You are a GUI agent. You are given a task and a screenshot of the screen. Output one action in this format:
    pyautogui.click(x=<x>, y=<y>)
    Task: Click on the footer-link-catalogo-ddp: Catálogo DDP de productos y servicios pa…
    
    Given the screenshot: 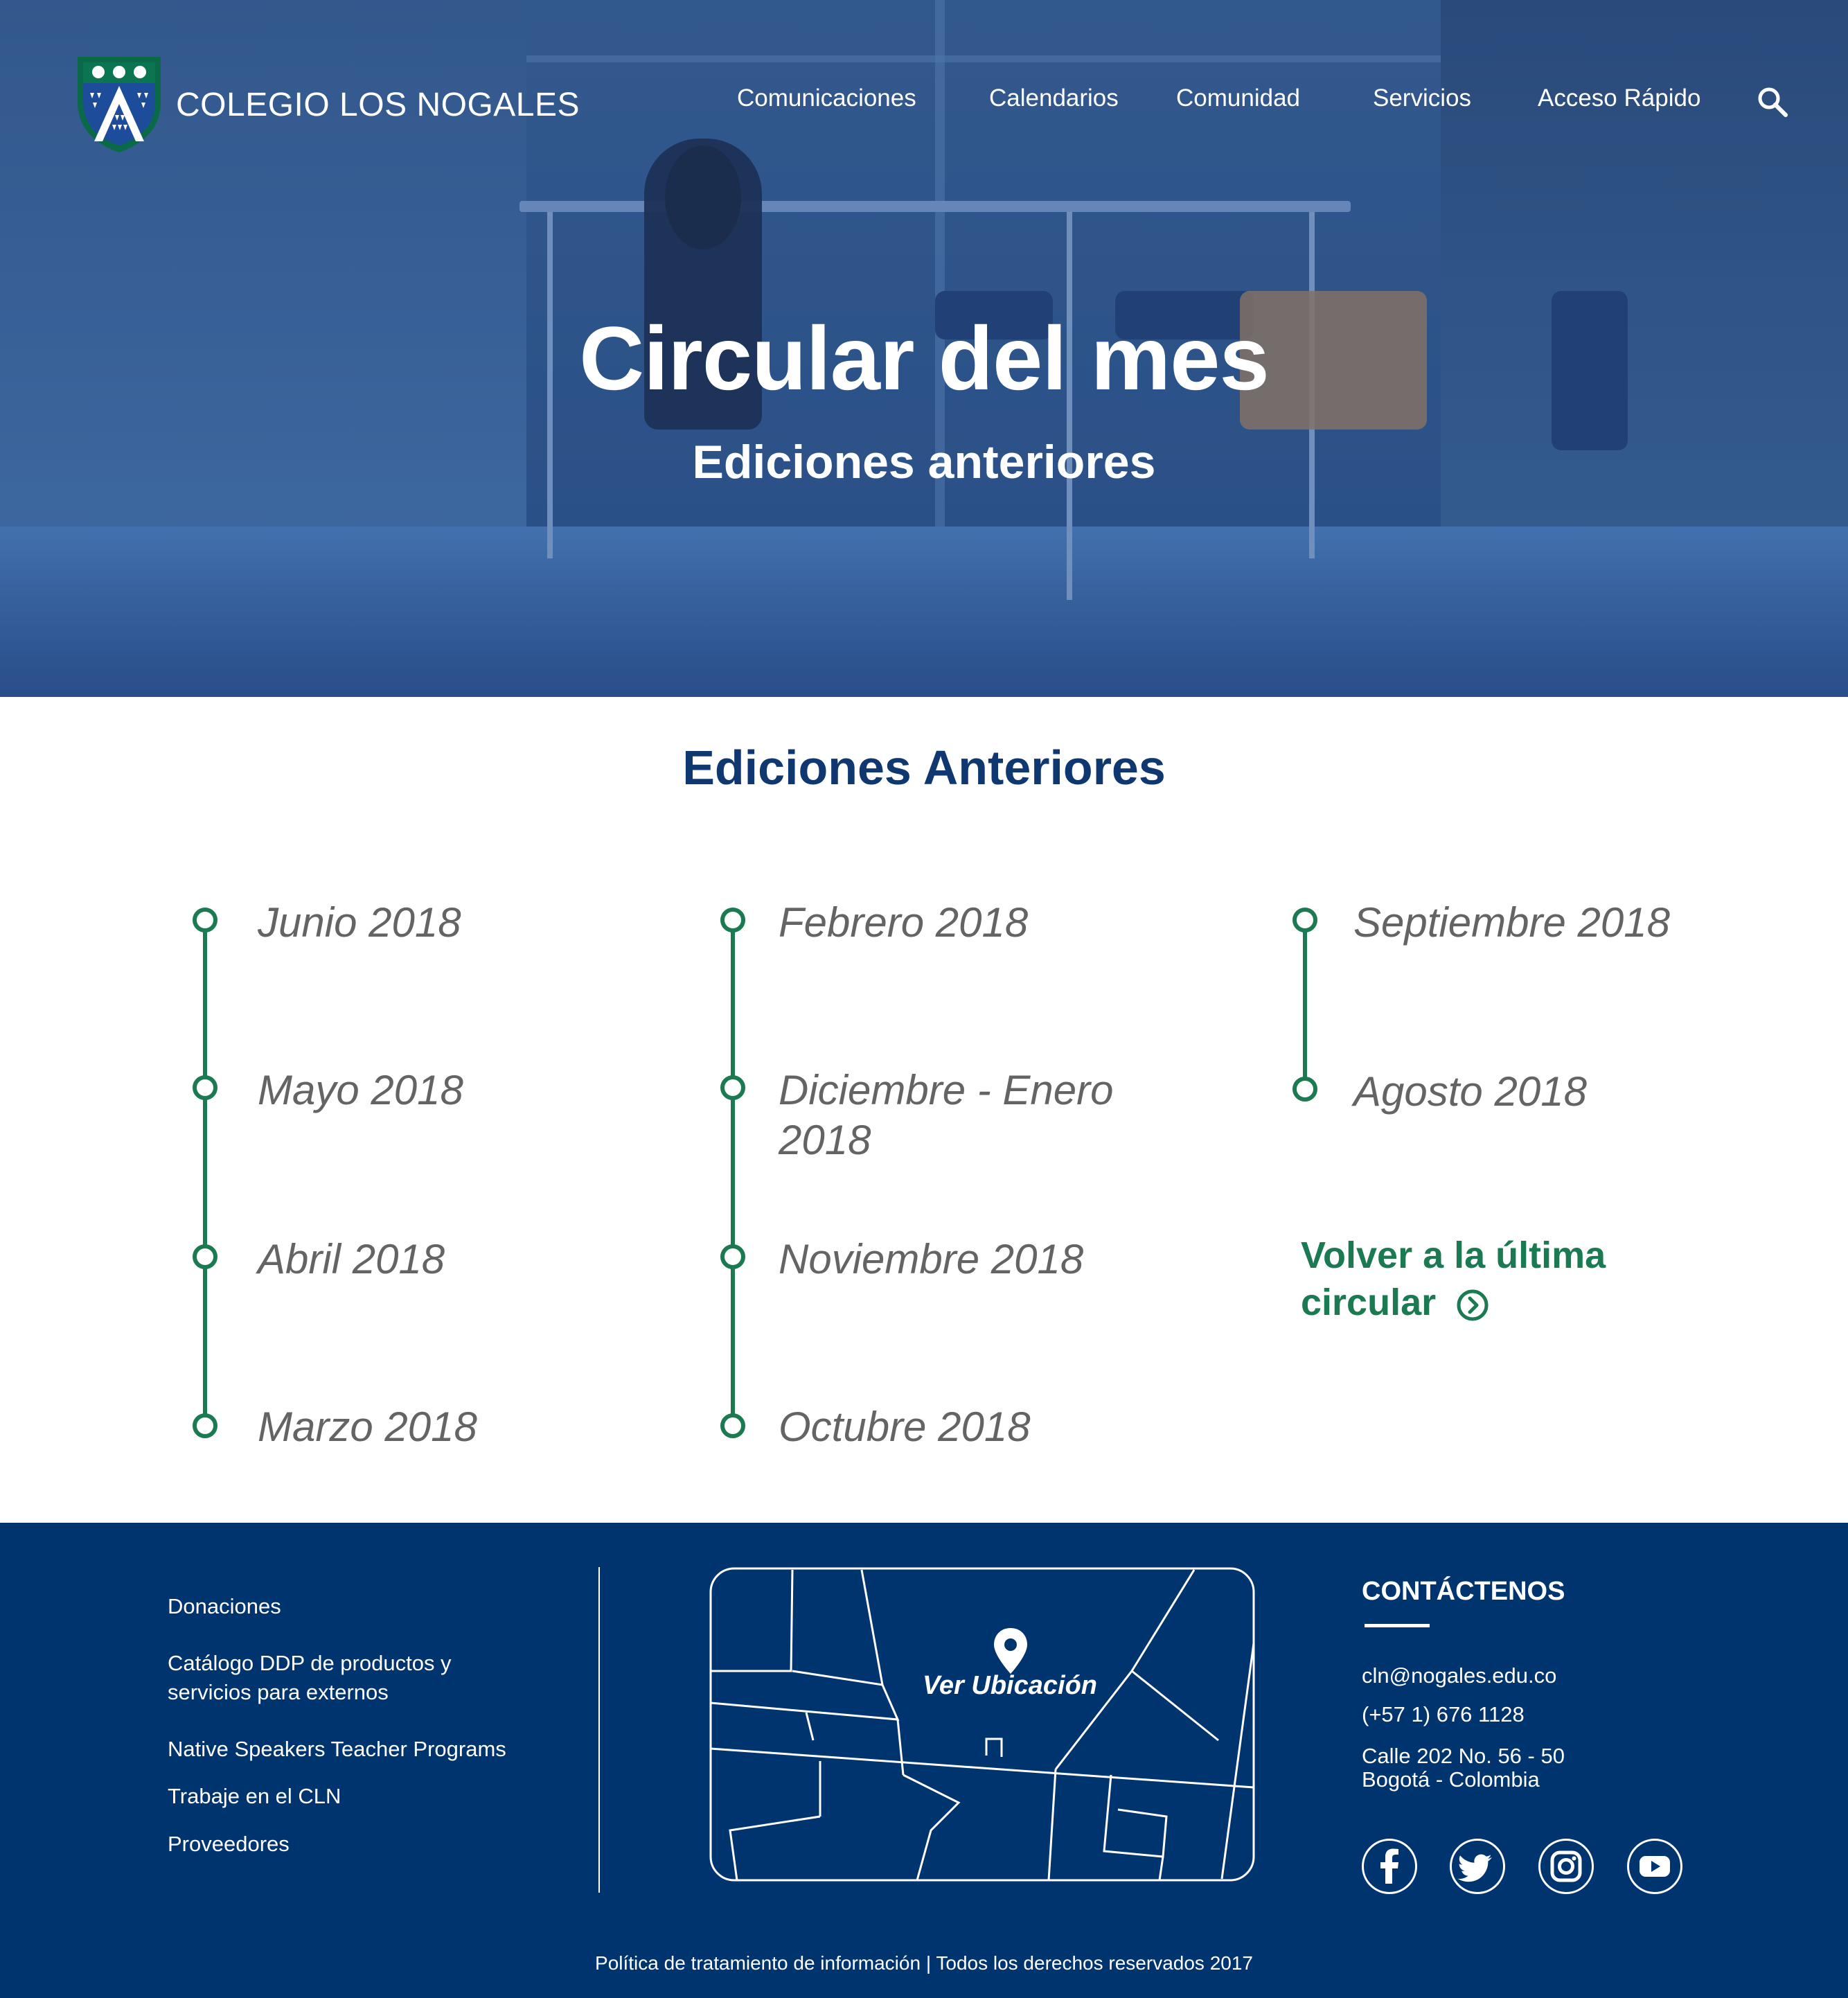 What is the action you would take?
    pyautogui.click(x=320, y=1678)
    